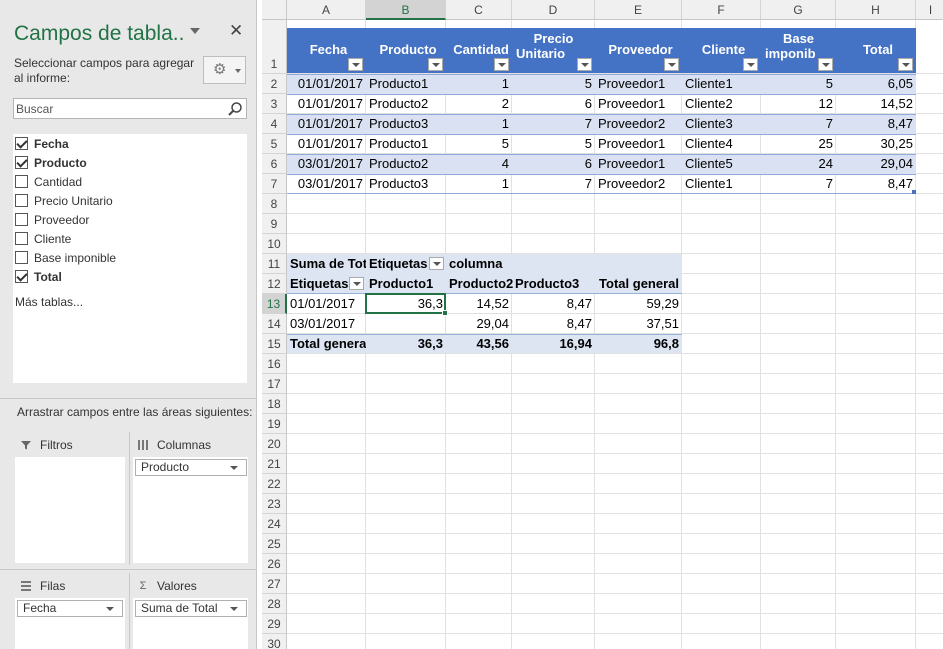 The image size is (943, 649). What do you see at coordinates (638, 284) in the screenshot?
I see `pivot-column-header: Total general` at bounding box center [638, 284].